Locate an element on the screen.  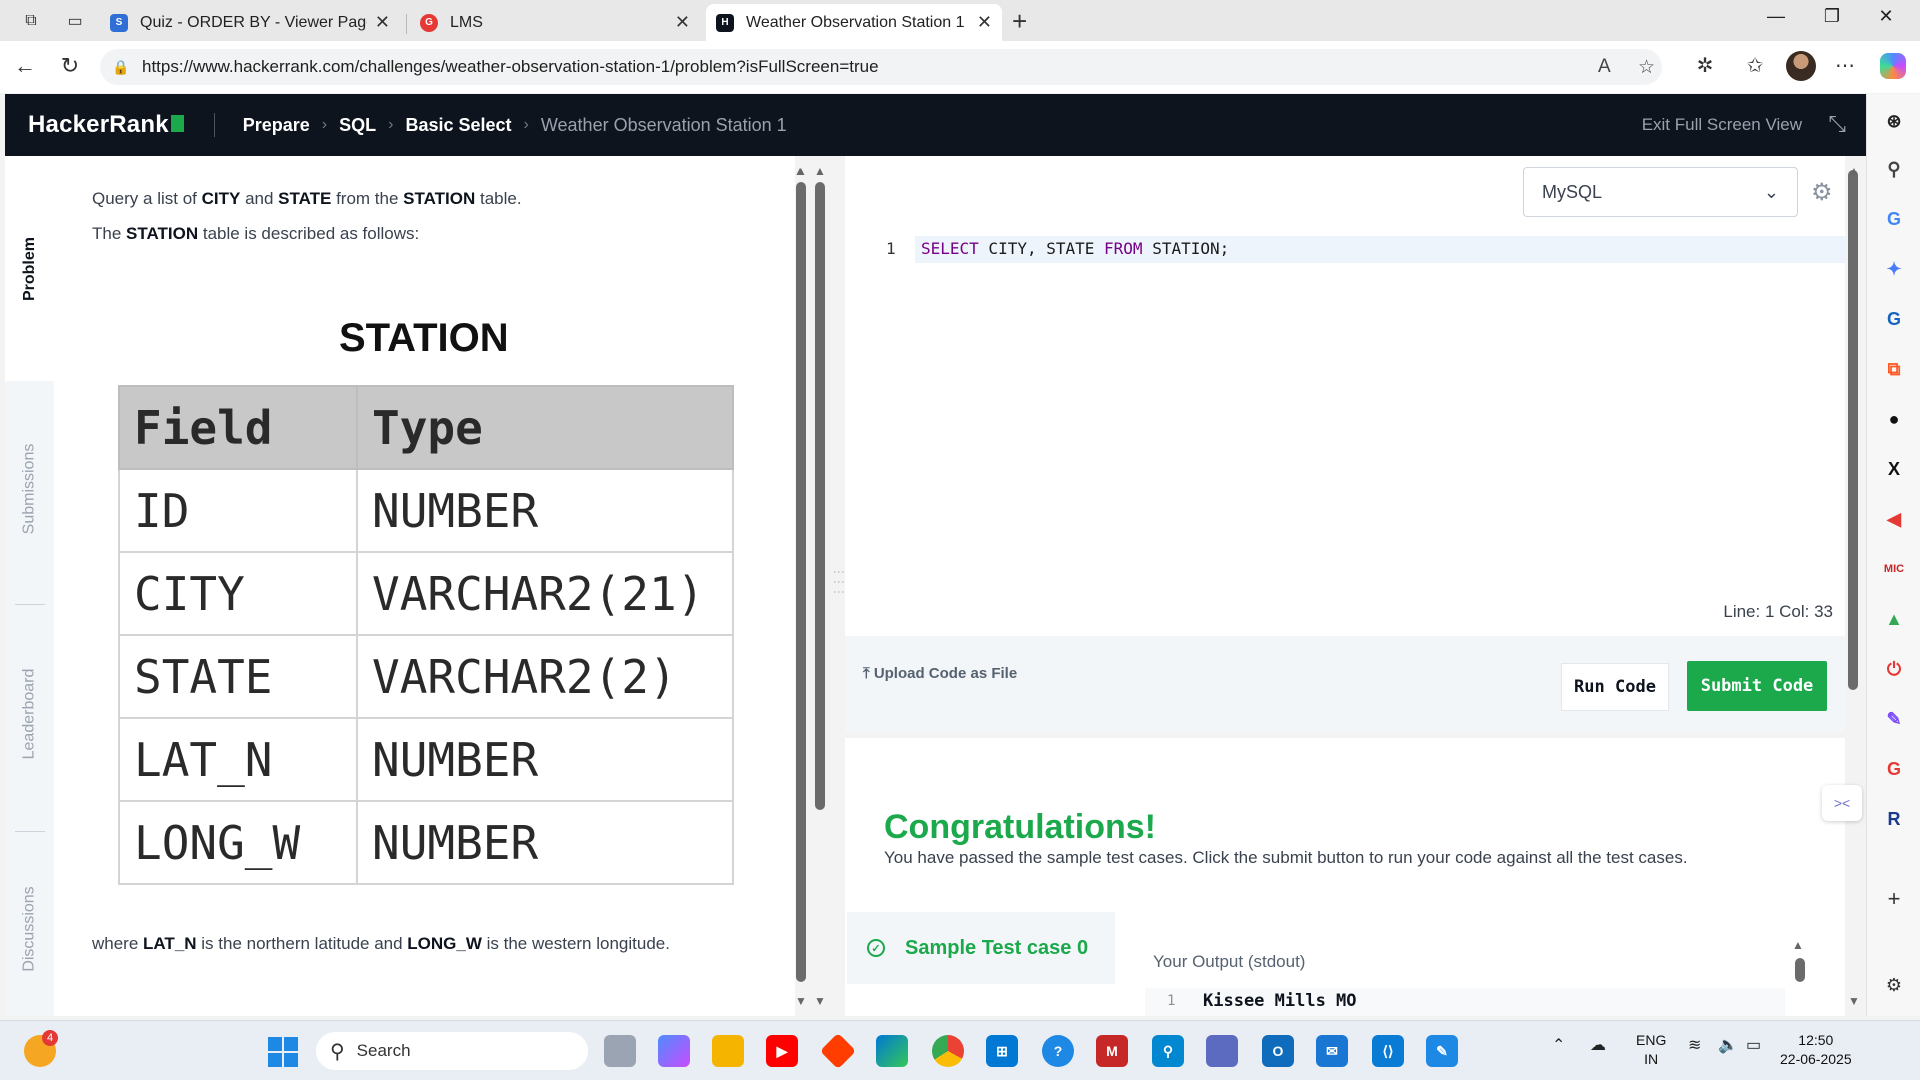
submit-code-button: Submit Code is located at coordinates (1757, 686).